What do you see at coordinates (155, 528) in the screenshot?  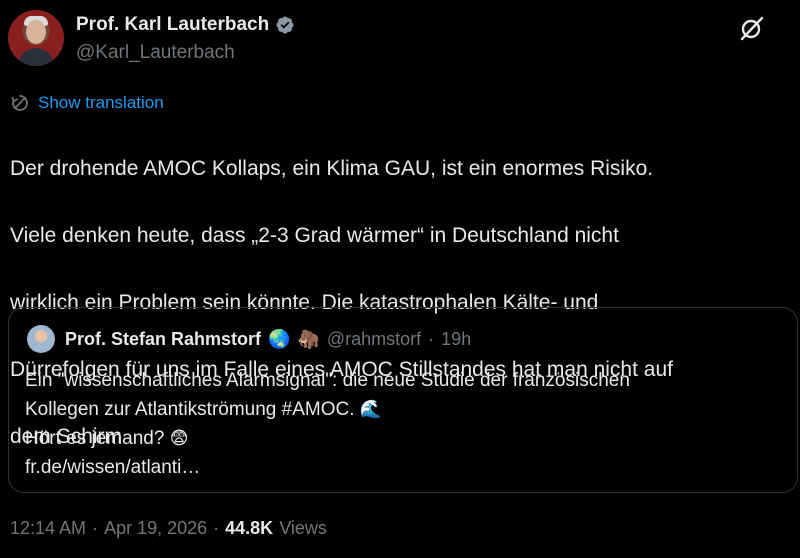 I see `tweet-date: Apr 19, 2026` at bounding box center [155, 528].